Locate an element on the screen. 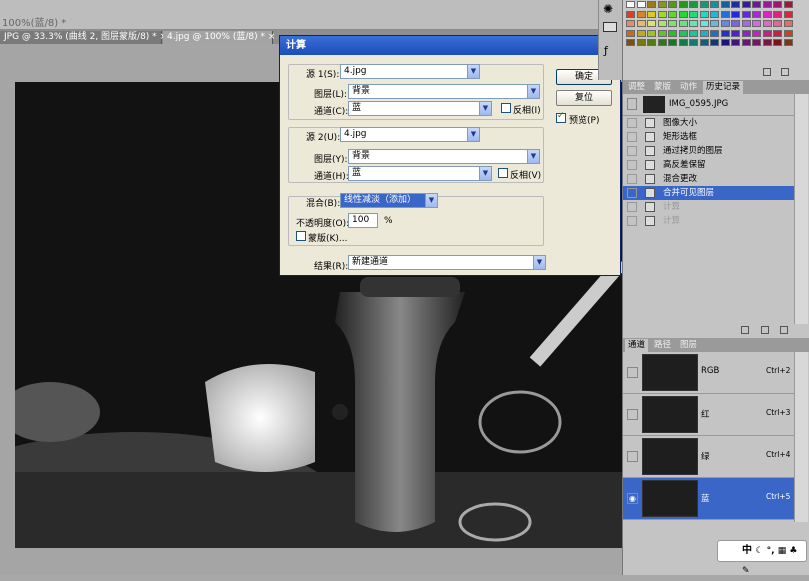 The height and width of the screenshot is (581, 809). new-swatch-icon is located at coordinates (767, 72).